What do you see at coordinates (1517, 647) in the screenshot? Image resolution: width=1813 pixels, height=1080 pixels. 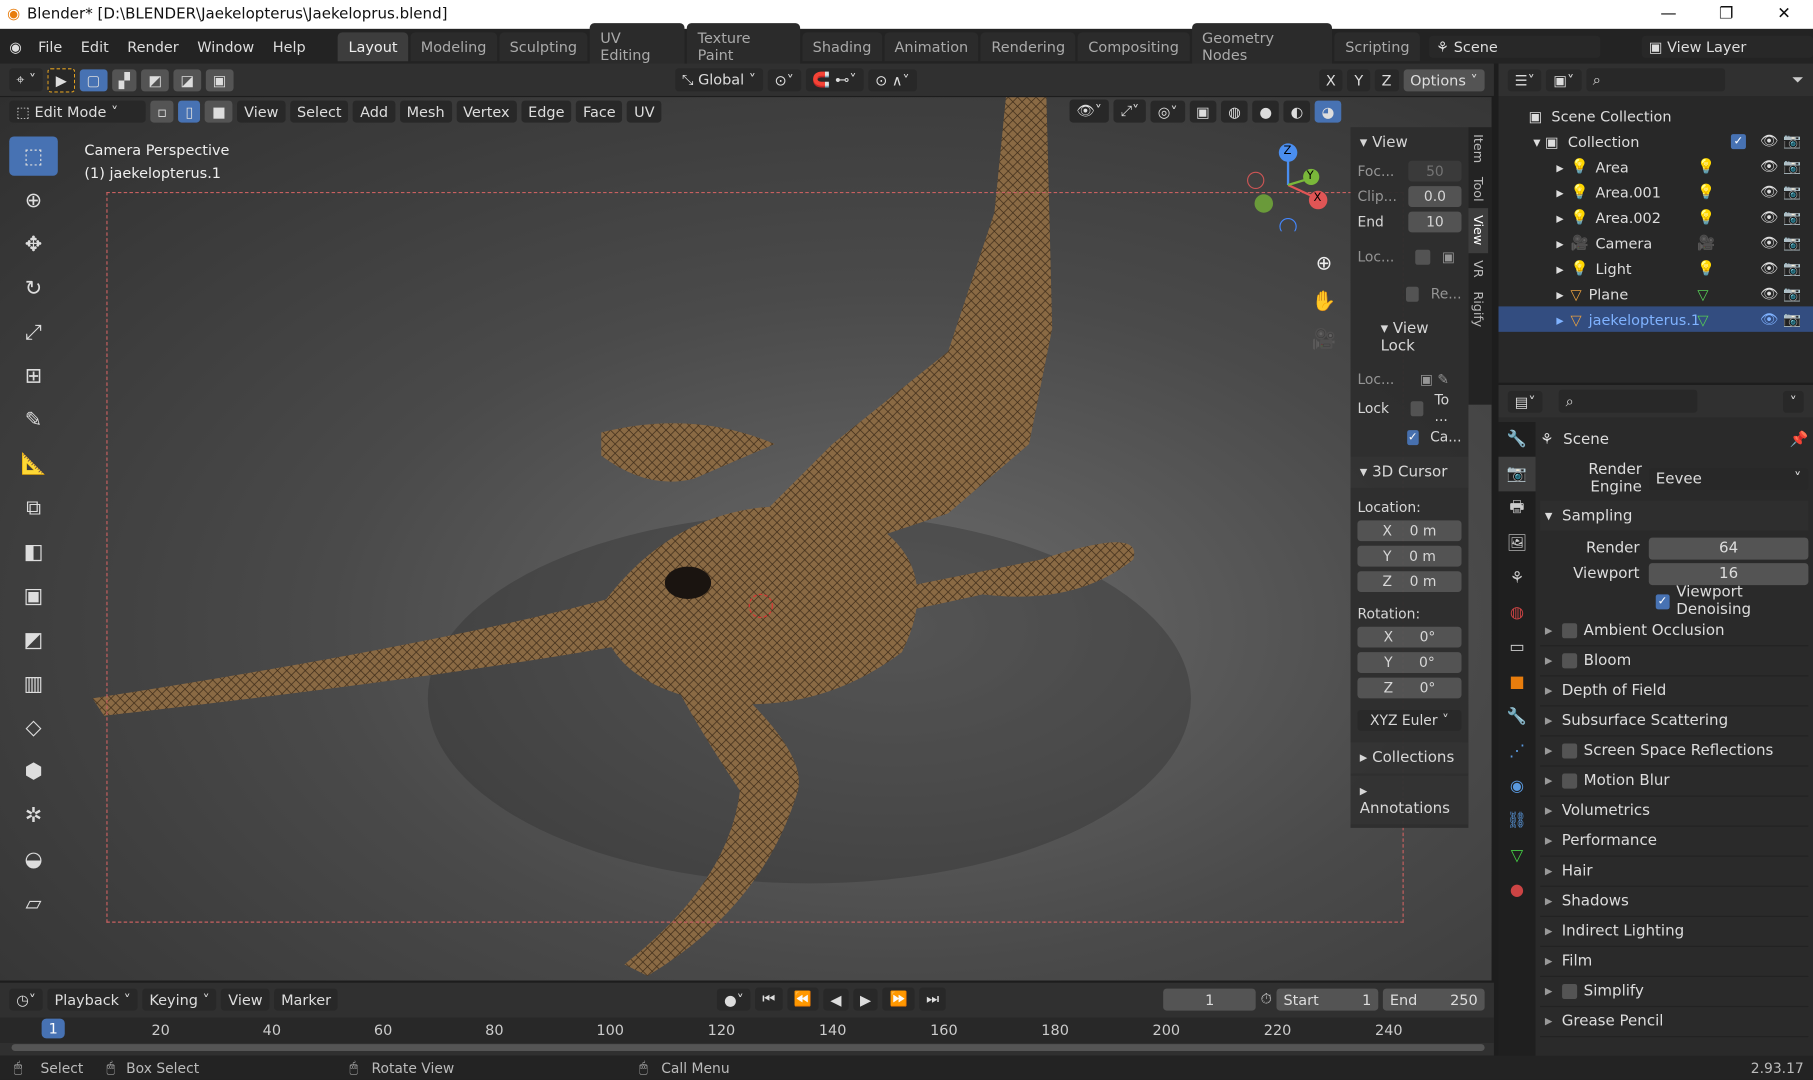 I see `collection-tab-icon: ▭` at bounding box center [1517, 647].